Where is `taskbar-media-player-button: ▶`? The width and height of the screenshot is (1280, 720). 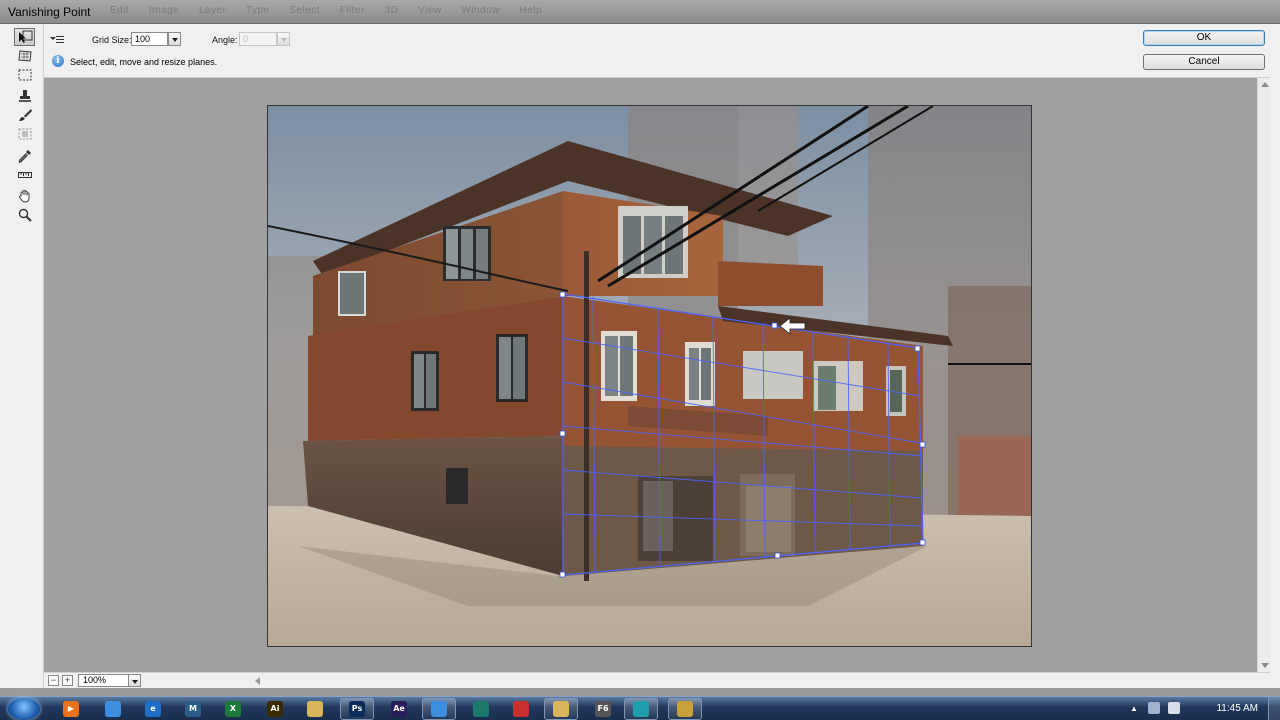 taskbar-media-player-button: ▶ is located at coordinates (71, 709).